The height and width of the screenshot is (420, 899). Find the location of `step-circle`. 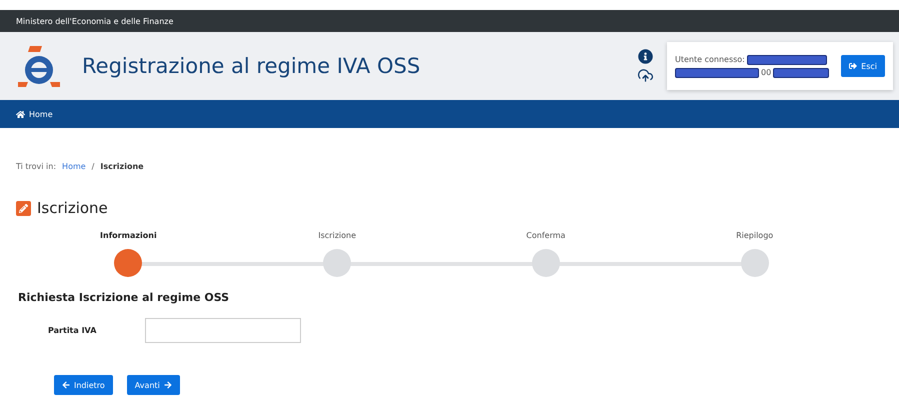

step-circle is located at coordinates (128, 263).